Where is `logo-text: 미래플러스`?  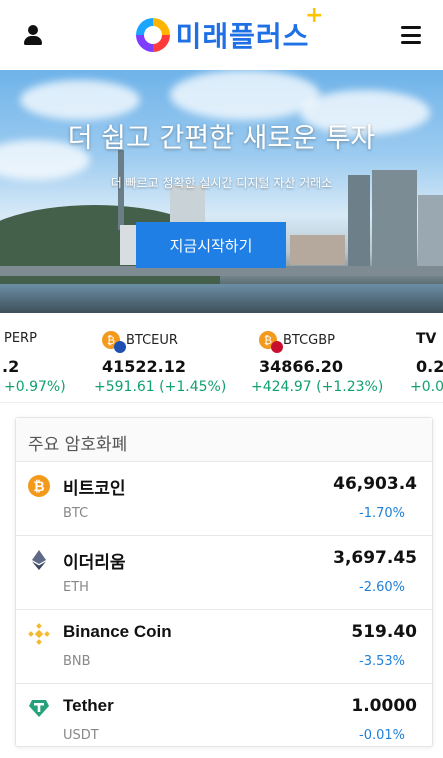
logo-text: 미래플러스 is located at coordinates (242, 36).